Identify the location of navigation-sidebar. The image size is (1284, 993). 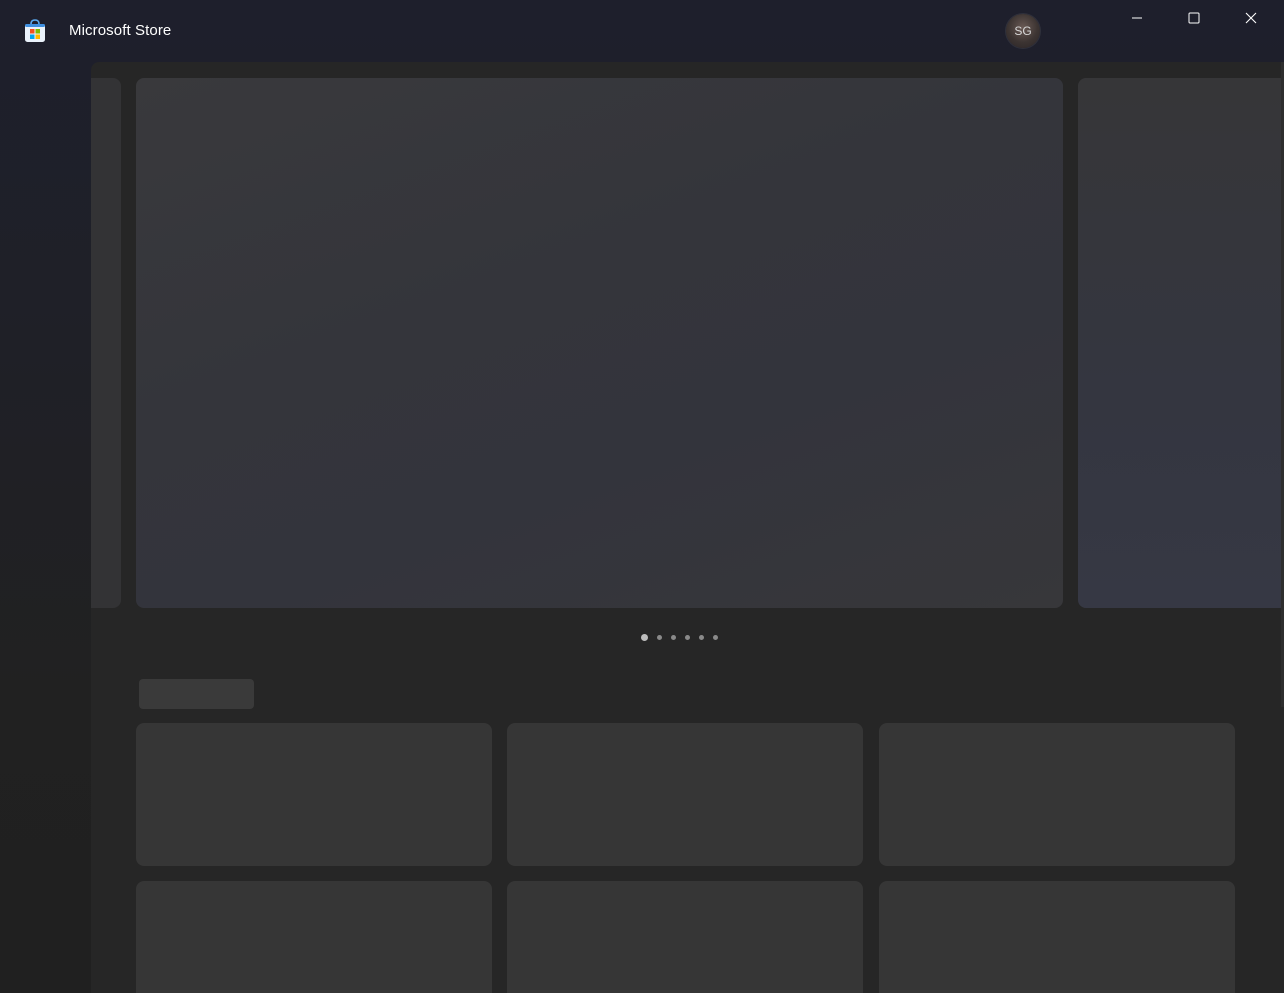
(45, 527).